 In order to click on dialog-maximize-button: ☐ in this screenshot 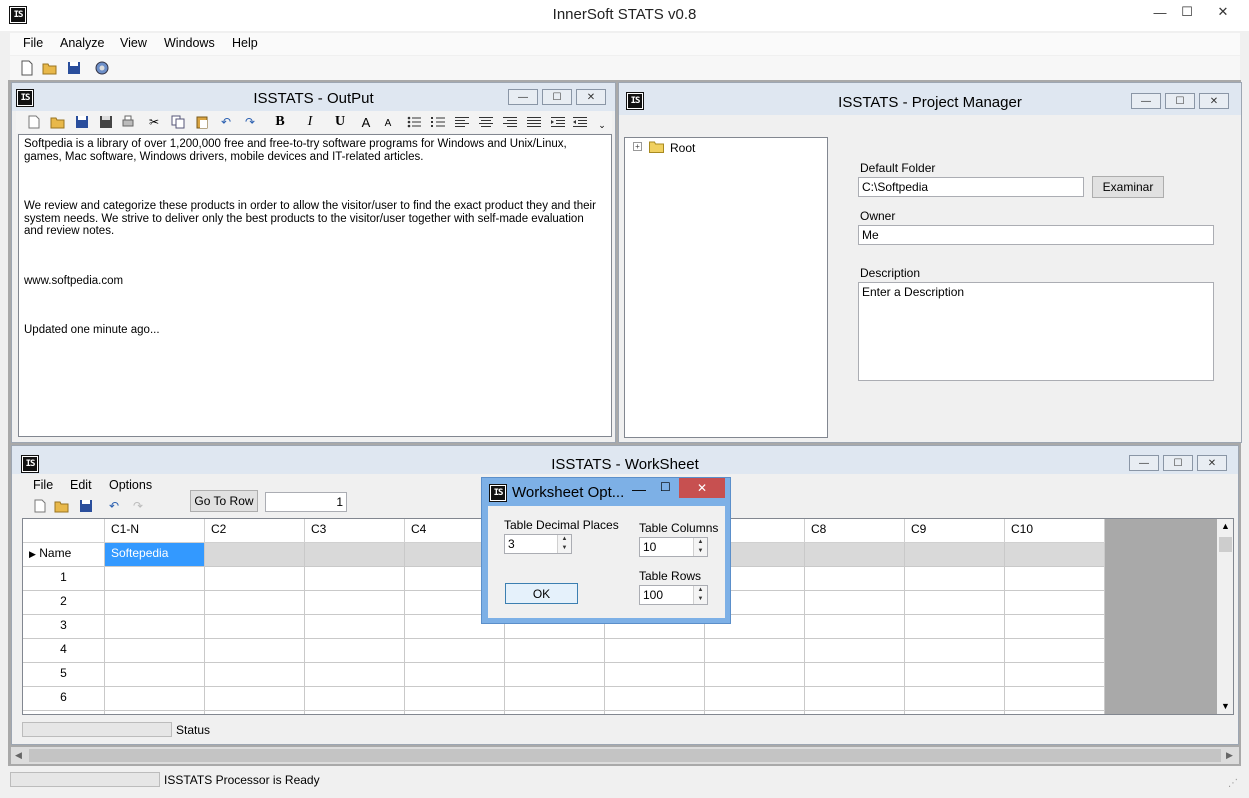, I will do `click(665, 487)`.